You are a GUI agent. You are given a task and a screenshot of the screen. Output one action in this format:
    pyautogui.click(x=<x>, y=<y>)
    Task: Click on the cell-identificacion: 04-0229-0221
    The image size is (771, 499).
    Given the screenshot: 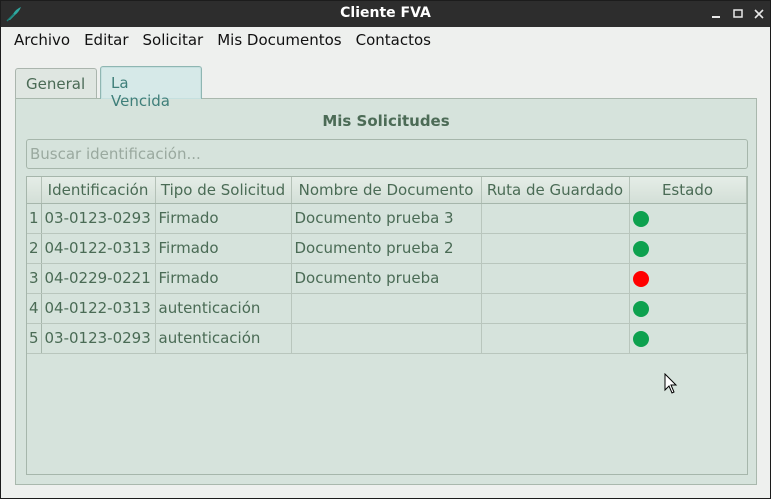 What is the action you would take?
    pyautogui.click(x=98, y=278)
    